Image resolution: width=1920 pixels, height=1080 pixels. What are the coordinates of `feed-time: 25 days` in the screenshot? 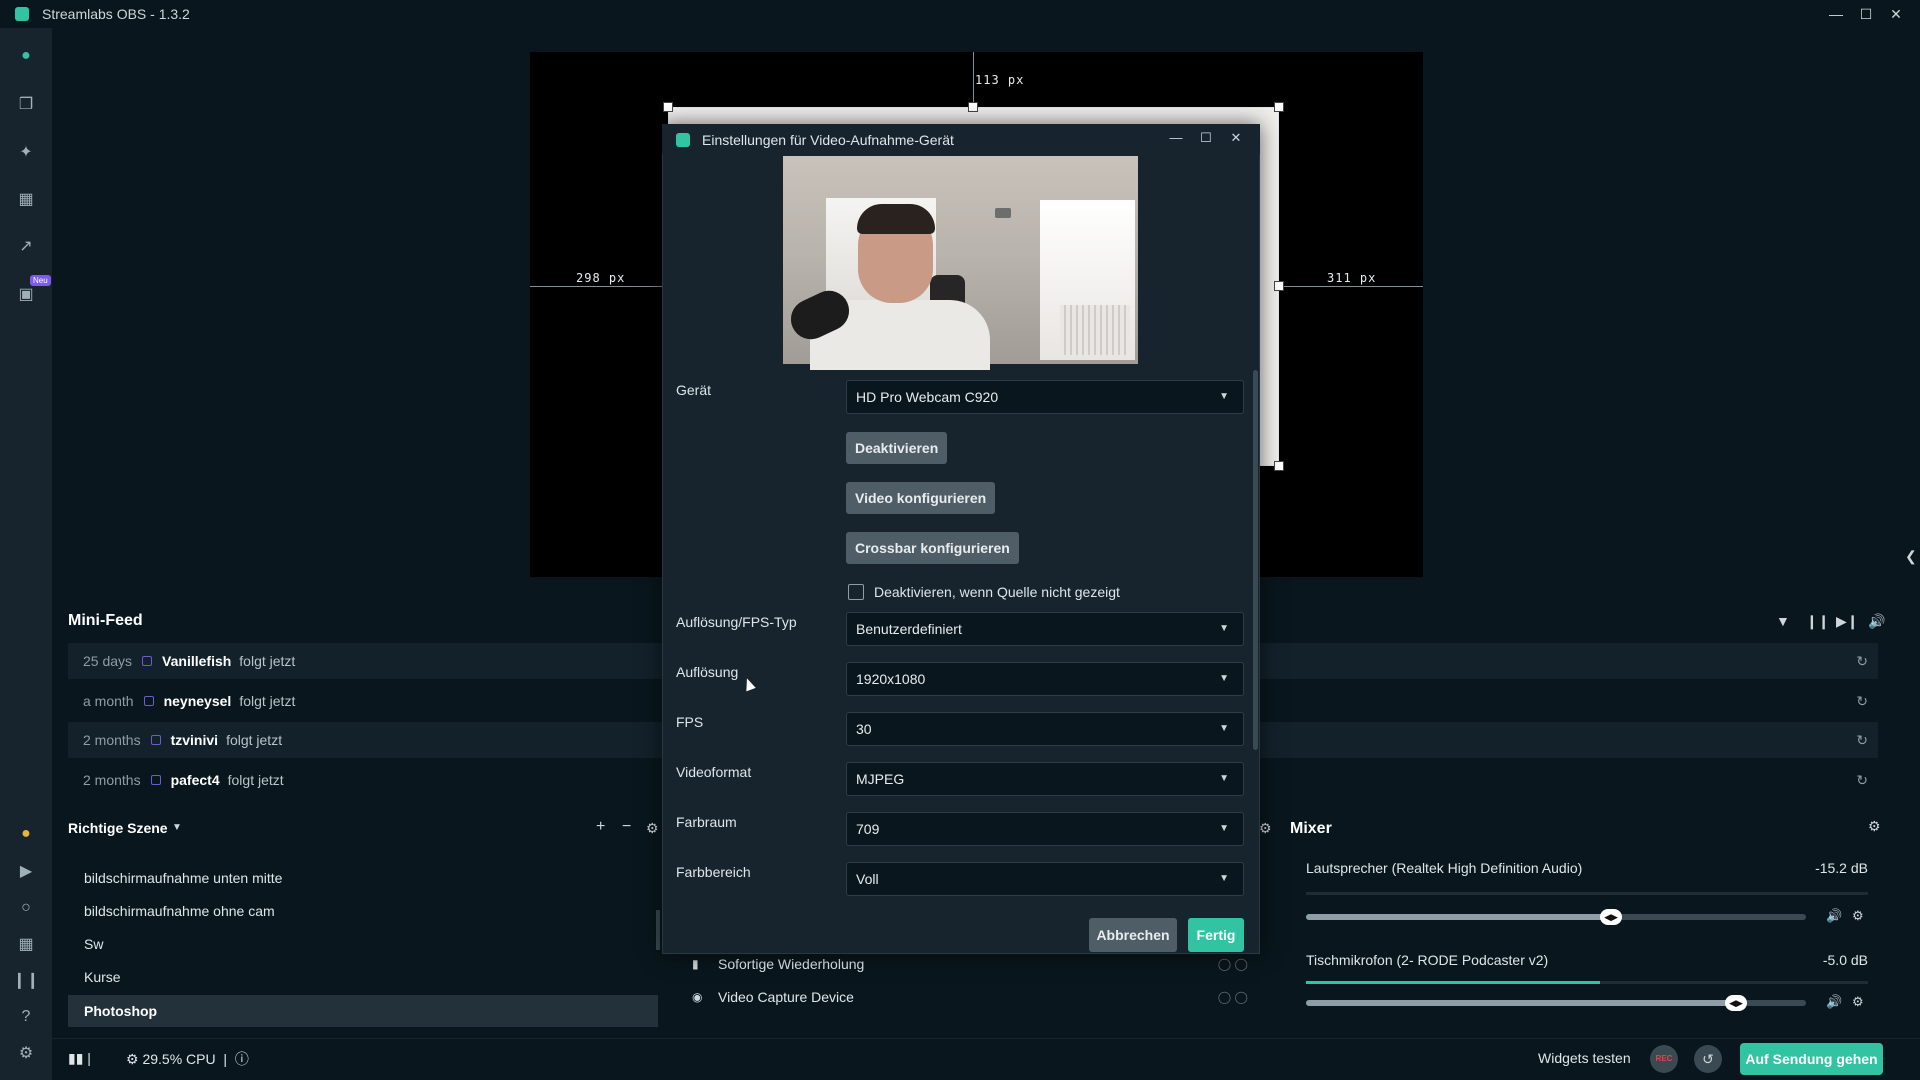 It's located at (108, 661).